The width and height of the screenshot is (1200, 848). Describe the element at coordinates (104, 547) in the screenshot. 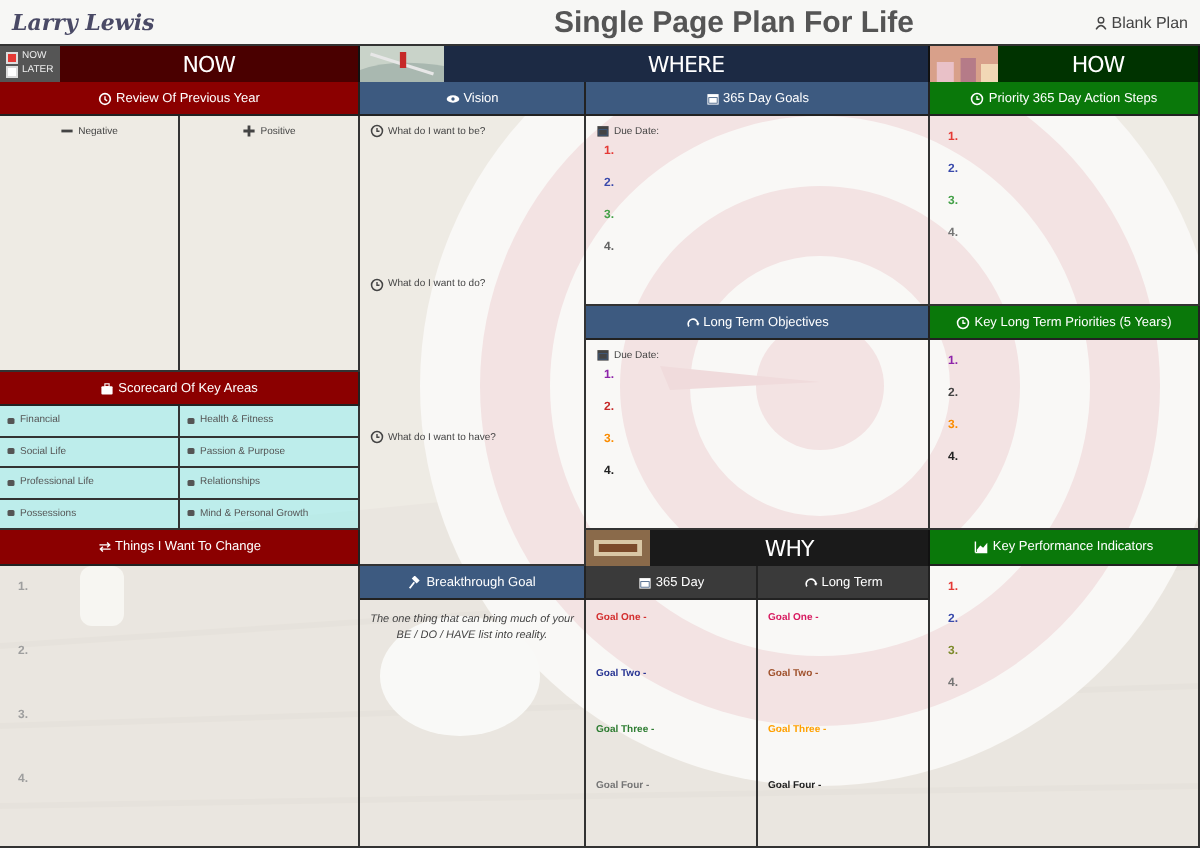

I see `exchange-arrows-icon` at that location.